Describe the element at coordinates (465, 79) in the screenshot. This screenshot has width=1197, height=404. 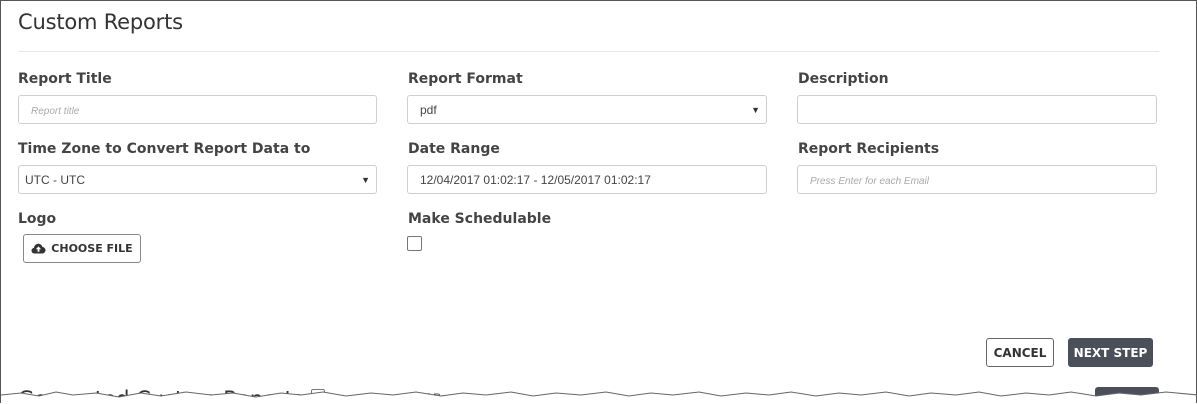
I see `report-format-label: Report Format` at that location.